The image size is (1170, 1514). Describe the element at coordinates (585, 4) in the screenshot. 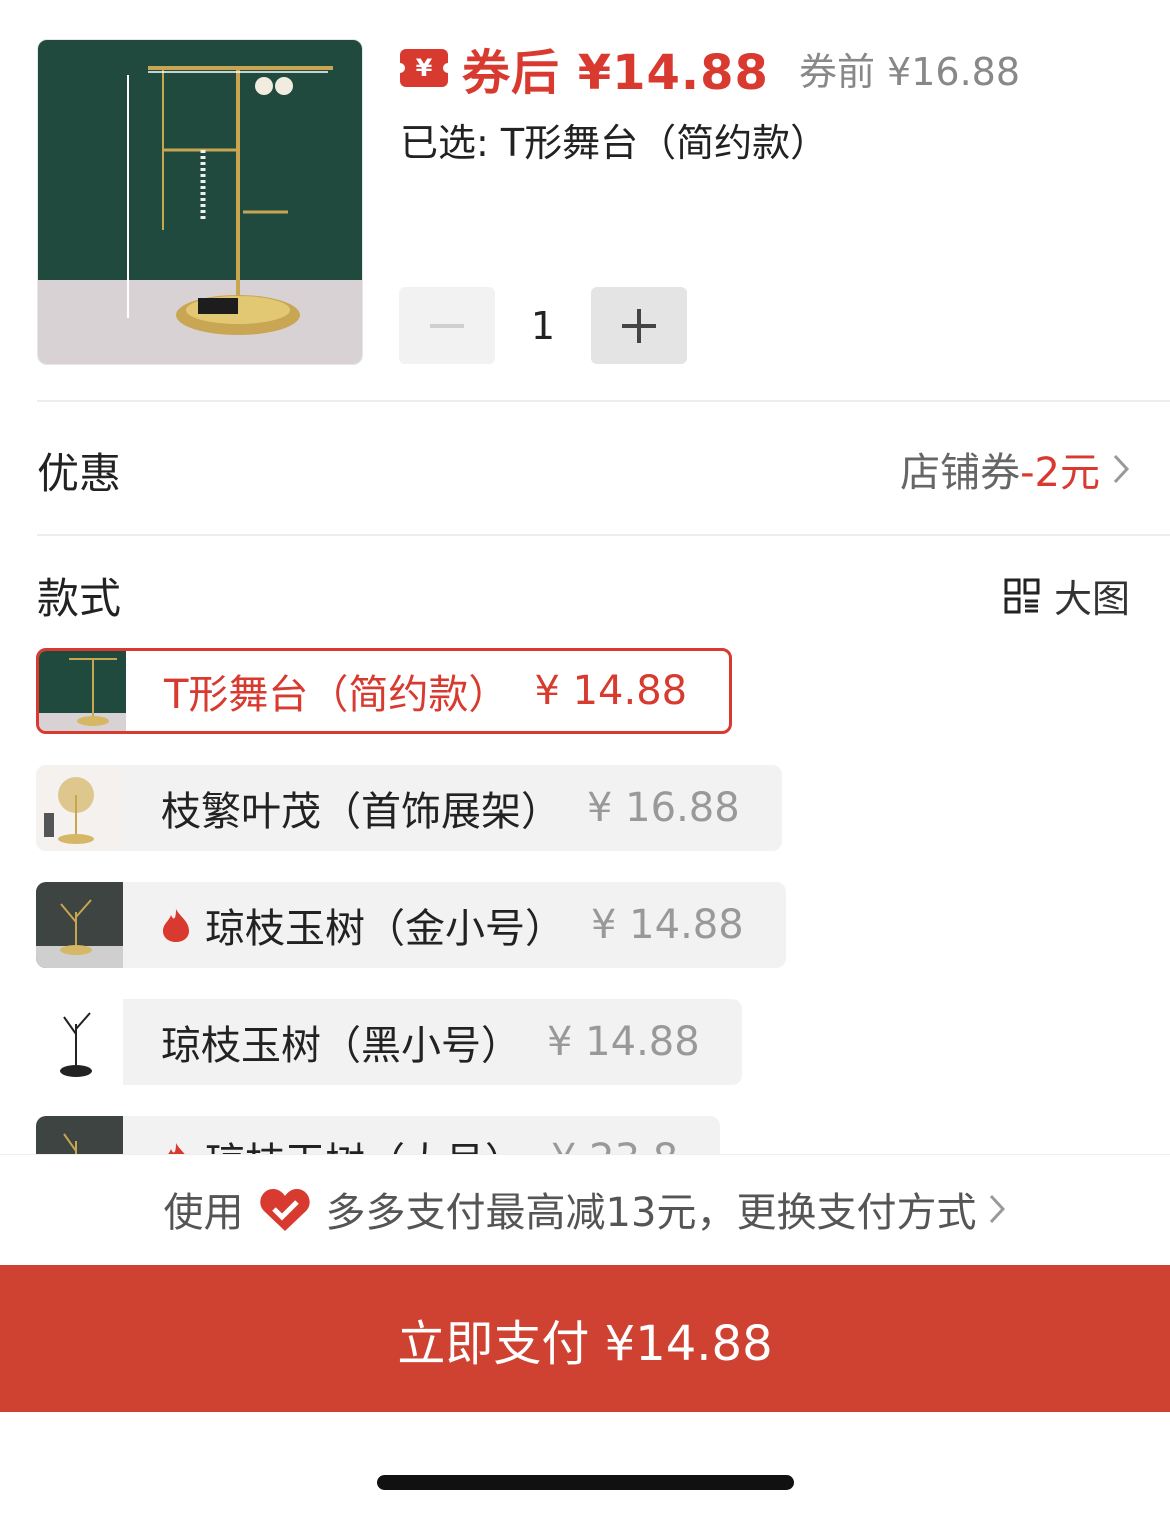

I see `top-edge` at that location.